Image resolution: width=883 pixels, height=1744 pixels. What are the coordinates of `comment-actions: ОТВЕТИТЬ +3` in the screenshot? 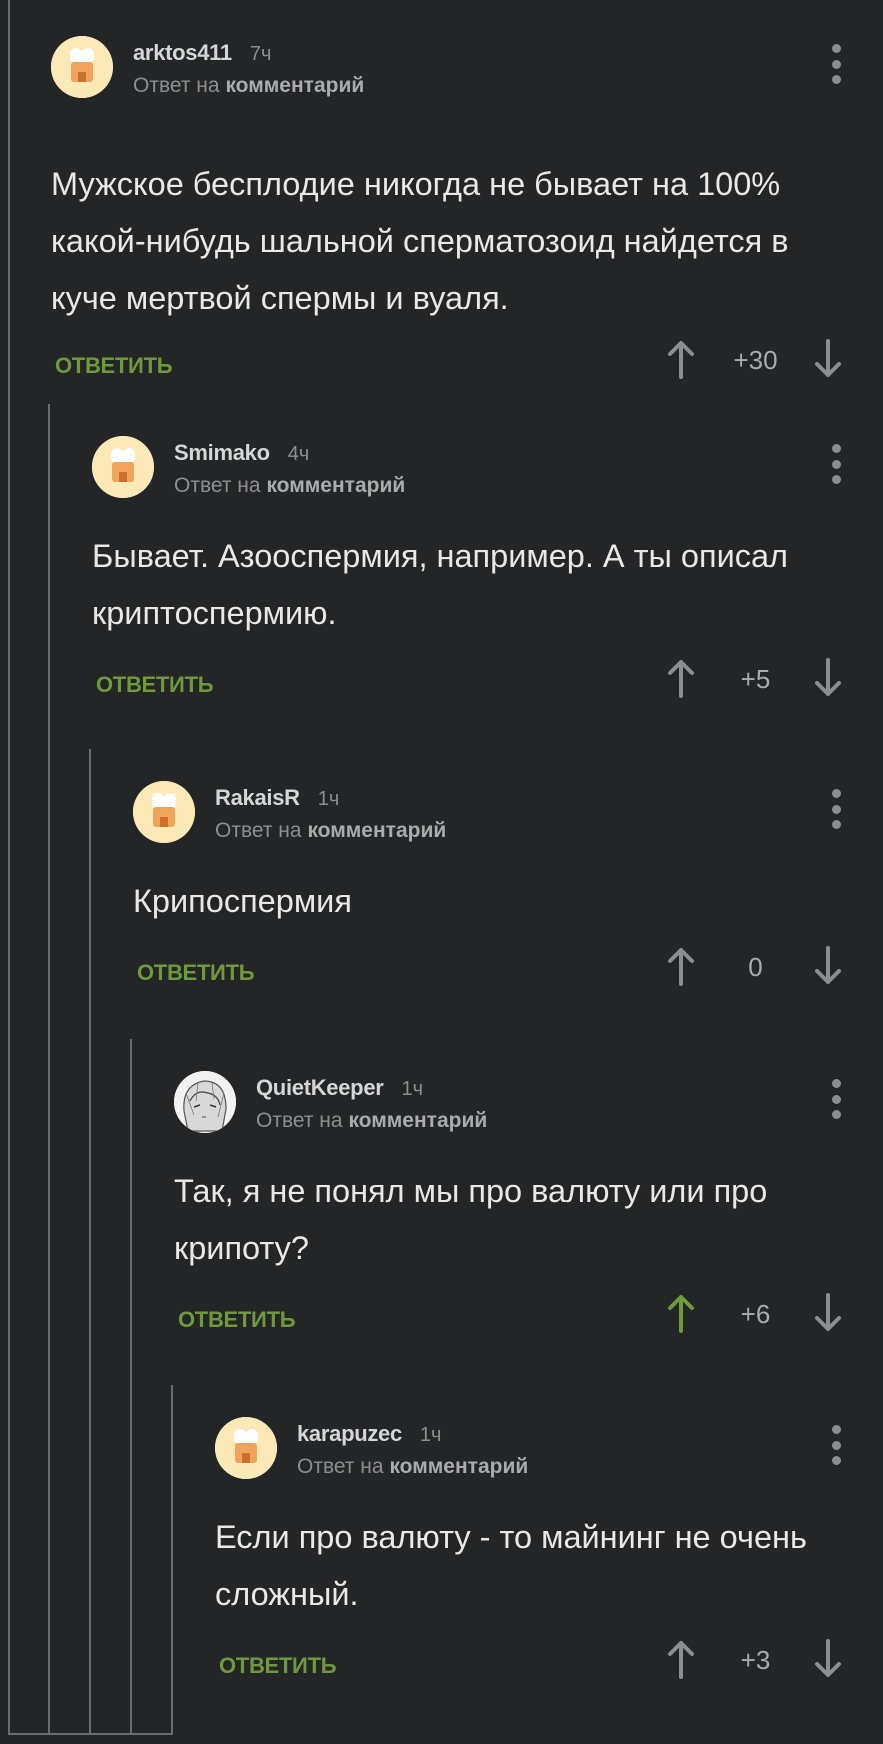 It's located at (549, 1669).